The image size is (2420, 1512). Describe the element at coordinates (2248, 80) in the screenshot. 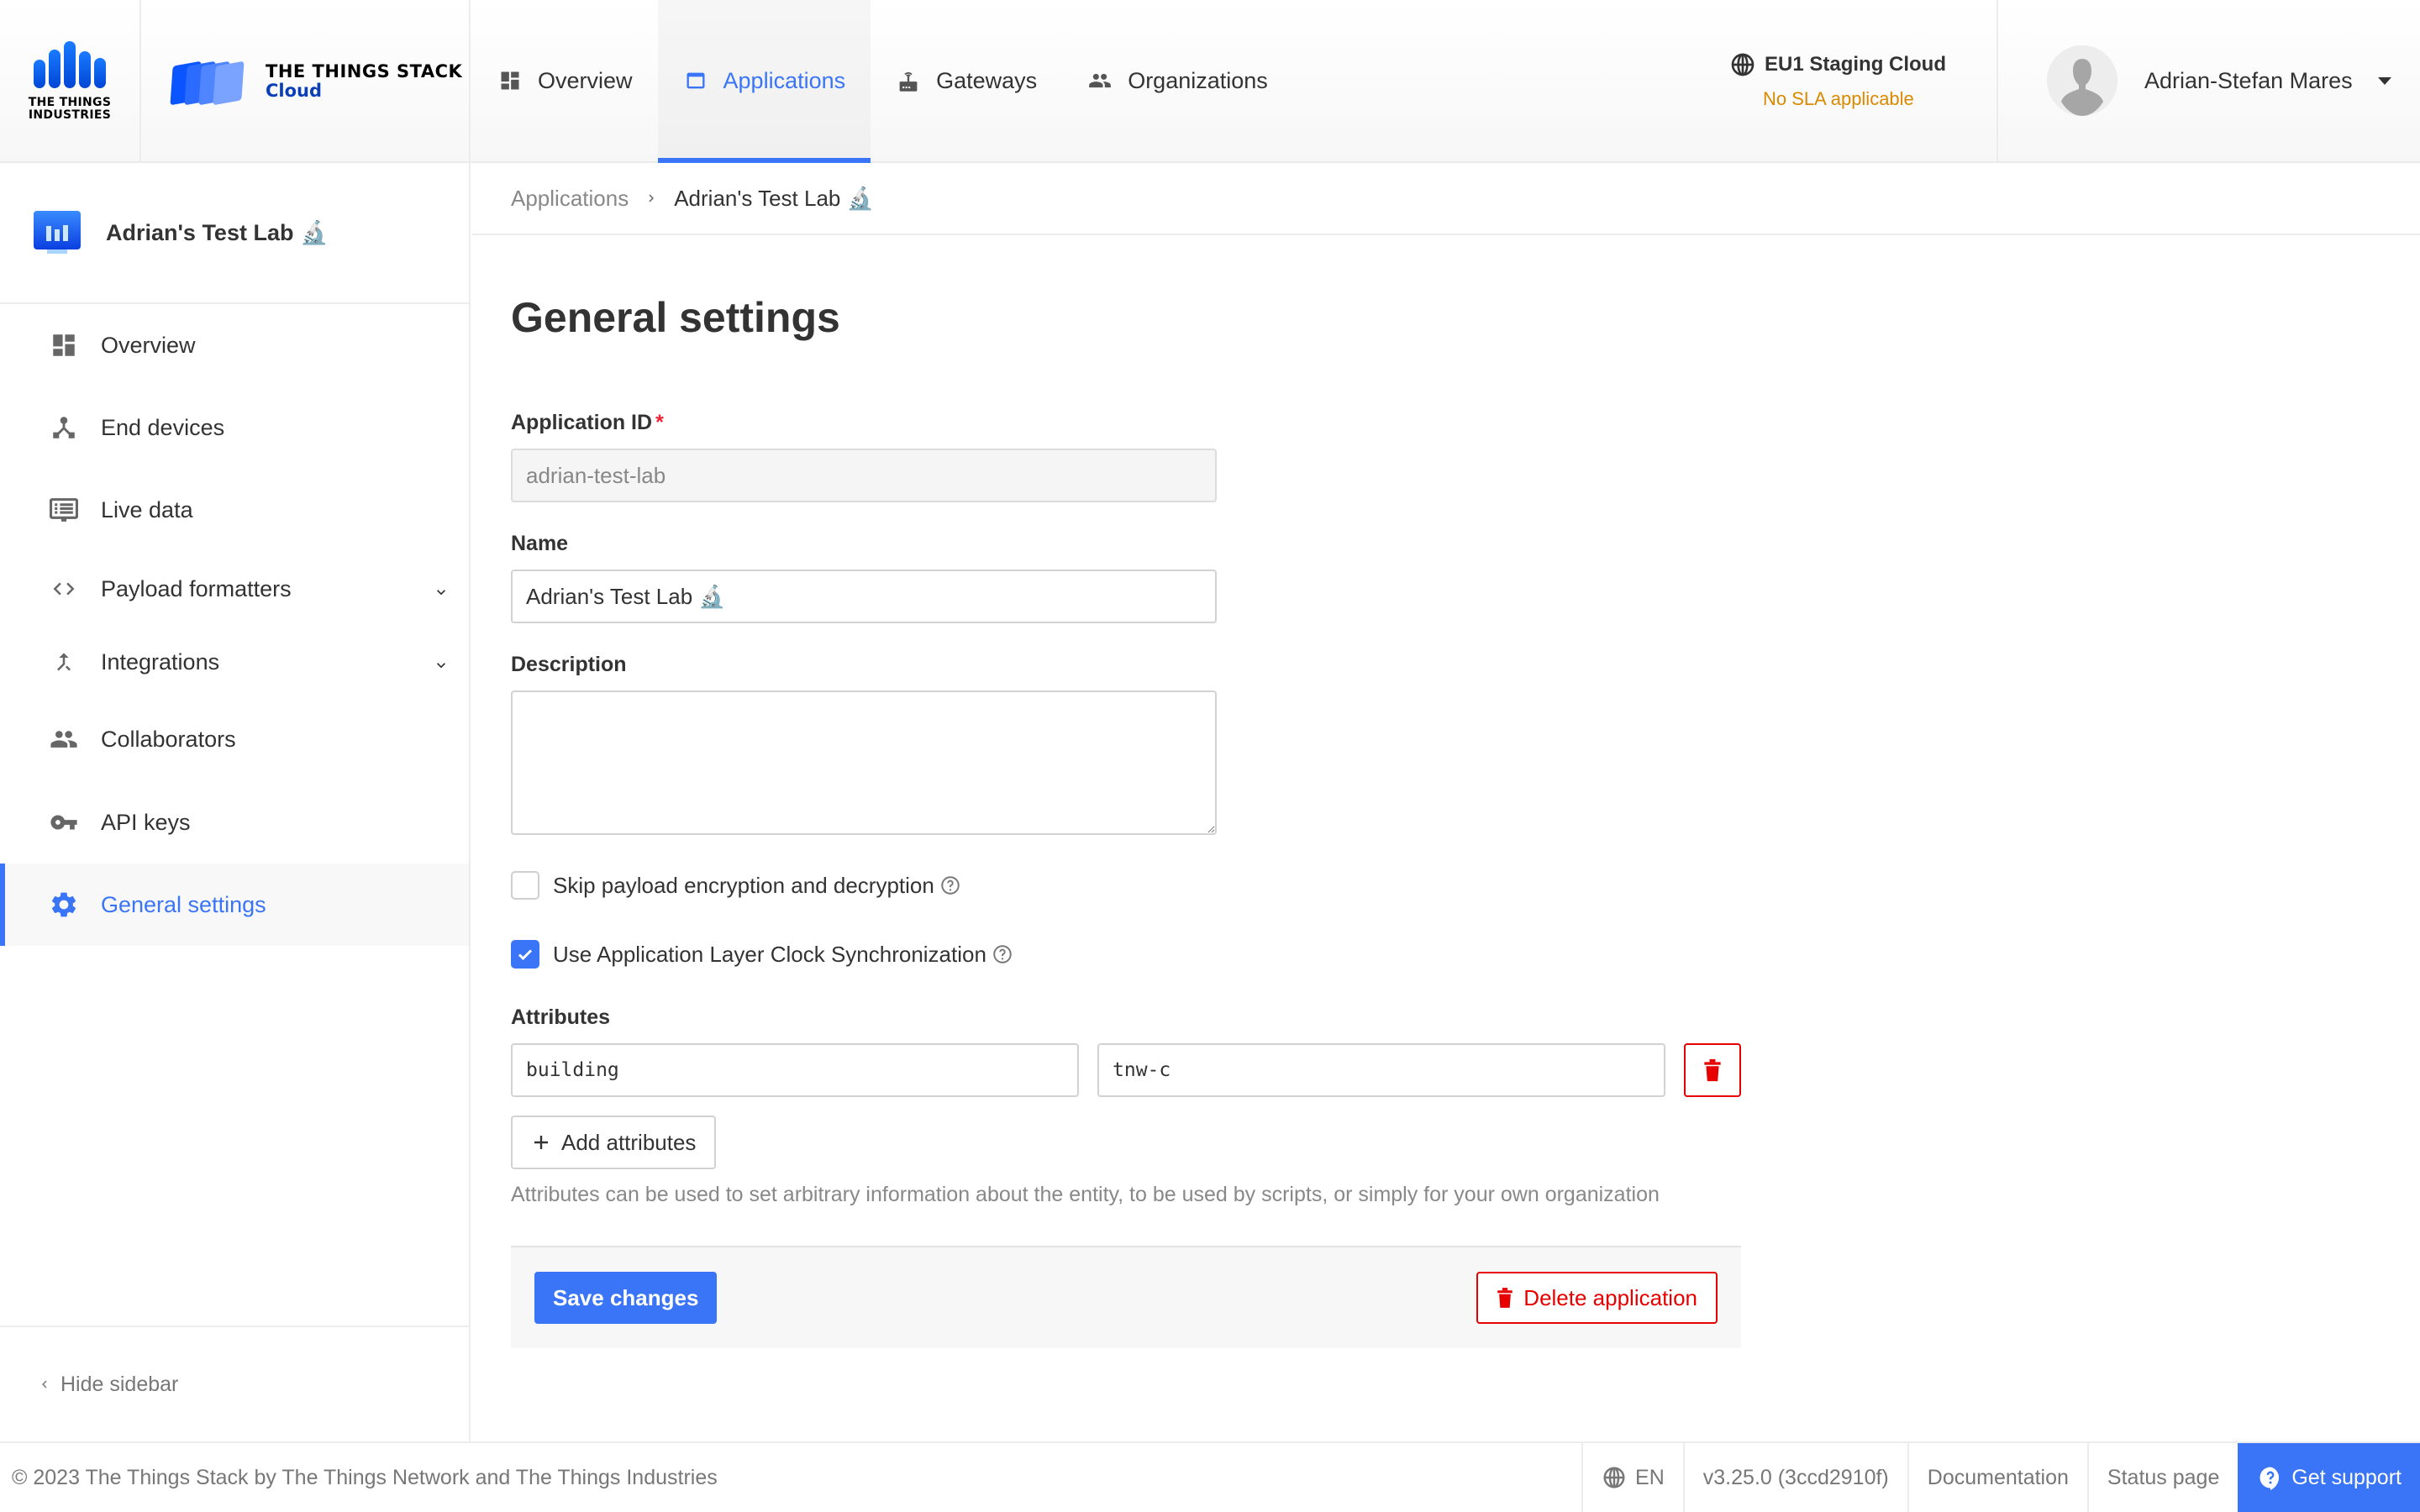

I see `user-name: Adrian-Stefan Mares` at that location.